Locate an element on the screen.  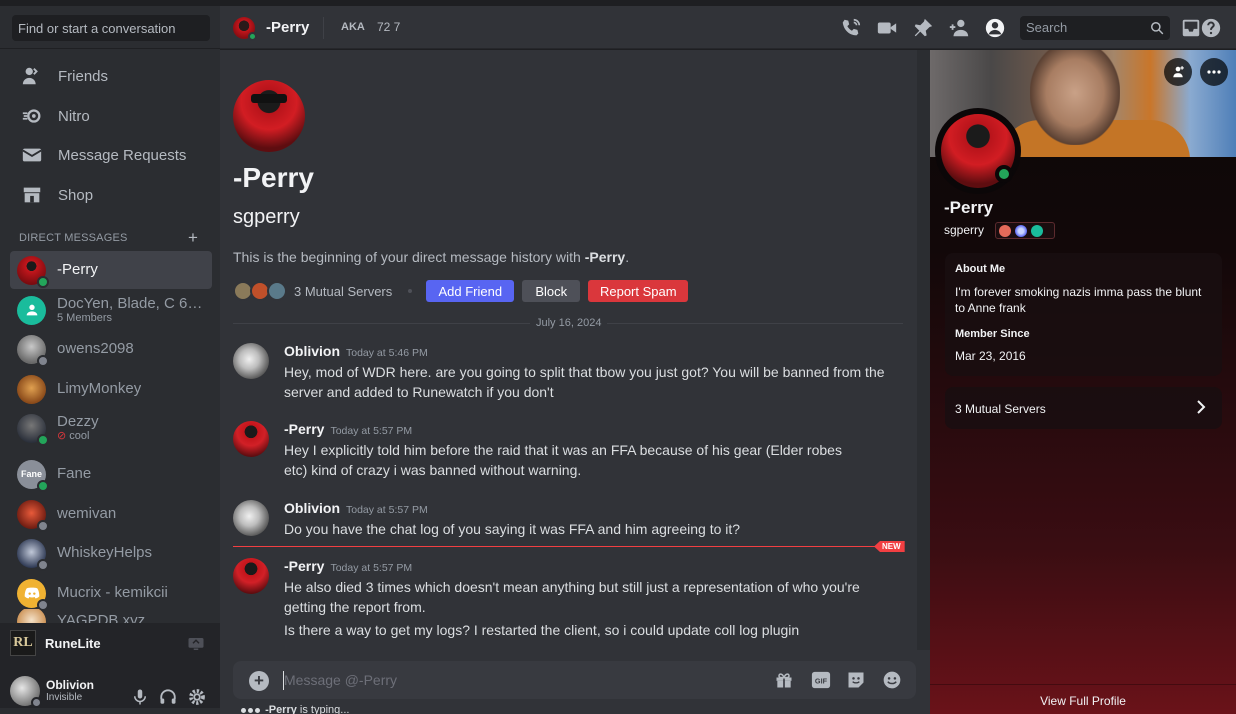
gift-icon is located at coordinates (784, 682).